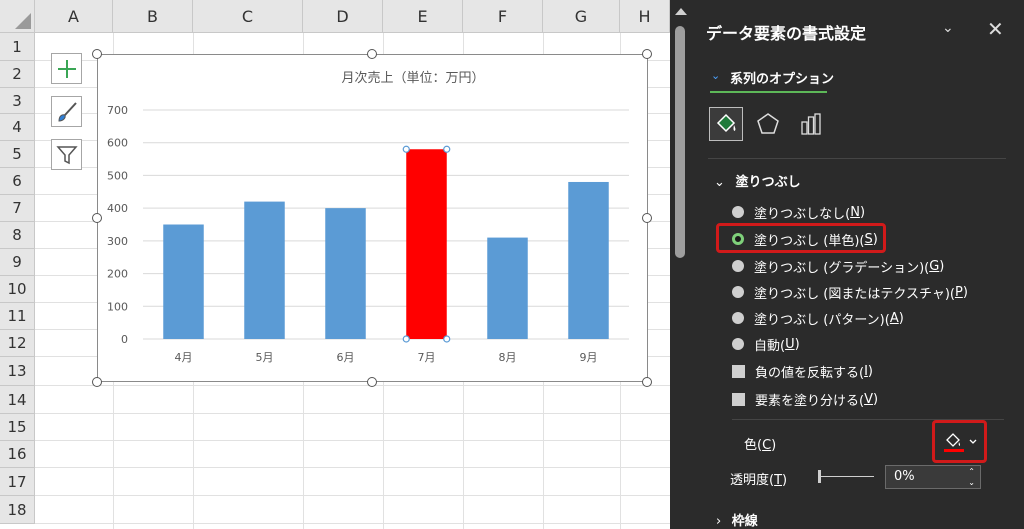  I want to click on transparency-slider, so click(846, 476).